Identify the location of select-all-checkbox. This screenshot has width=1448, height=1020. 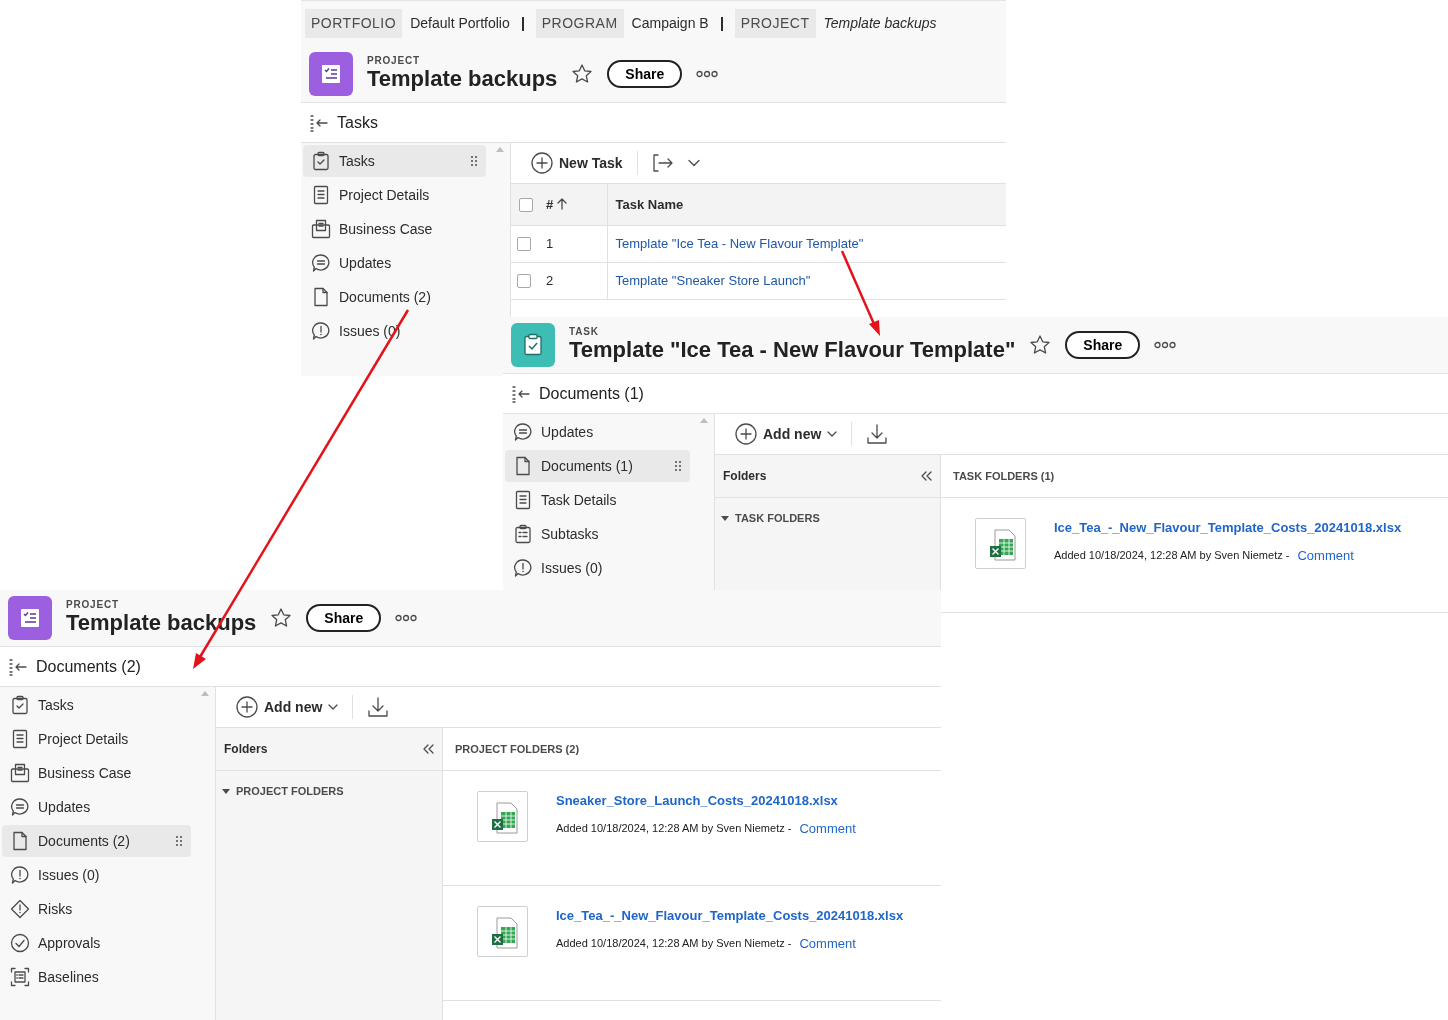
(526, 205).